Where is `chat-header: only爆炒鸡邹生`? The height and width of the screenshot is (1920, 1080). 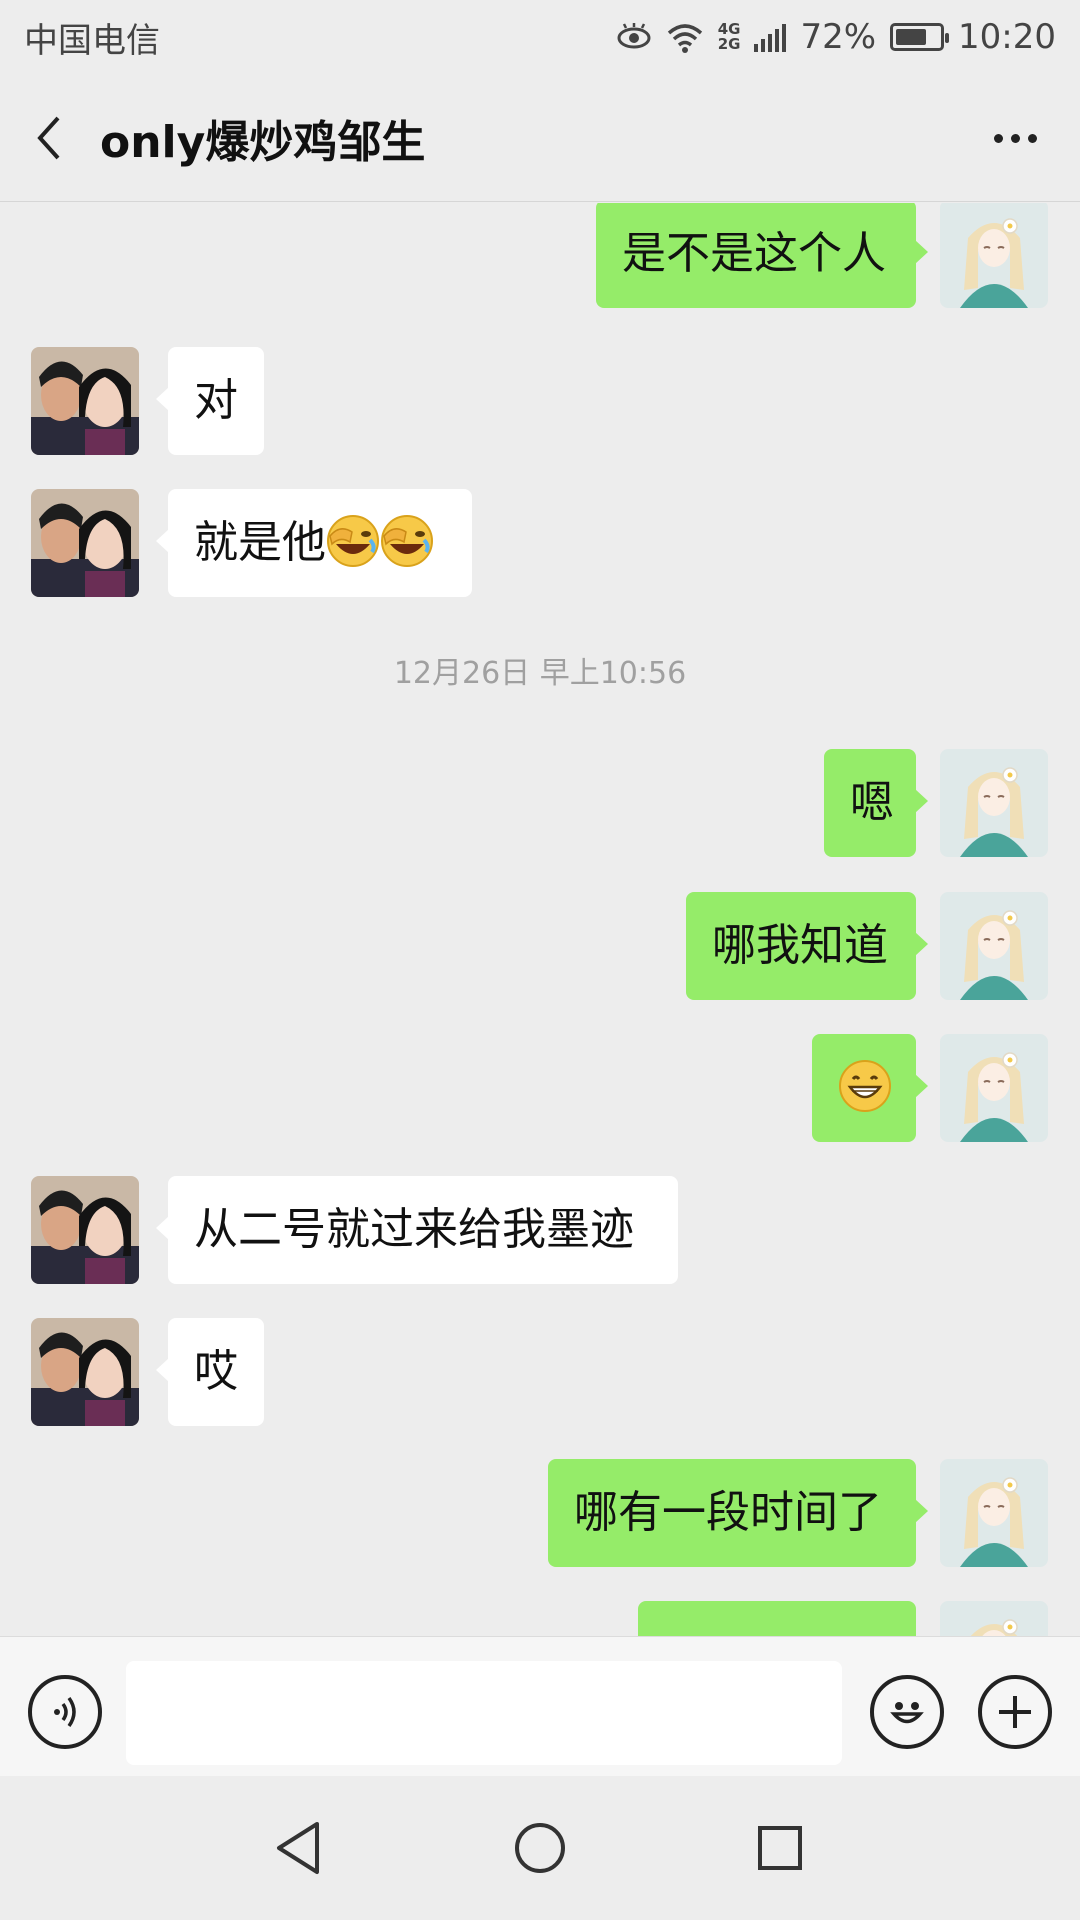
chat-header: only爆炒鸡邹生 is located at coordinates (540, 138).